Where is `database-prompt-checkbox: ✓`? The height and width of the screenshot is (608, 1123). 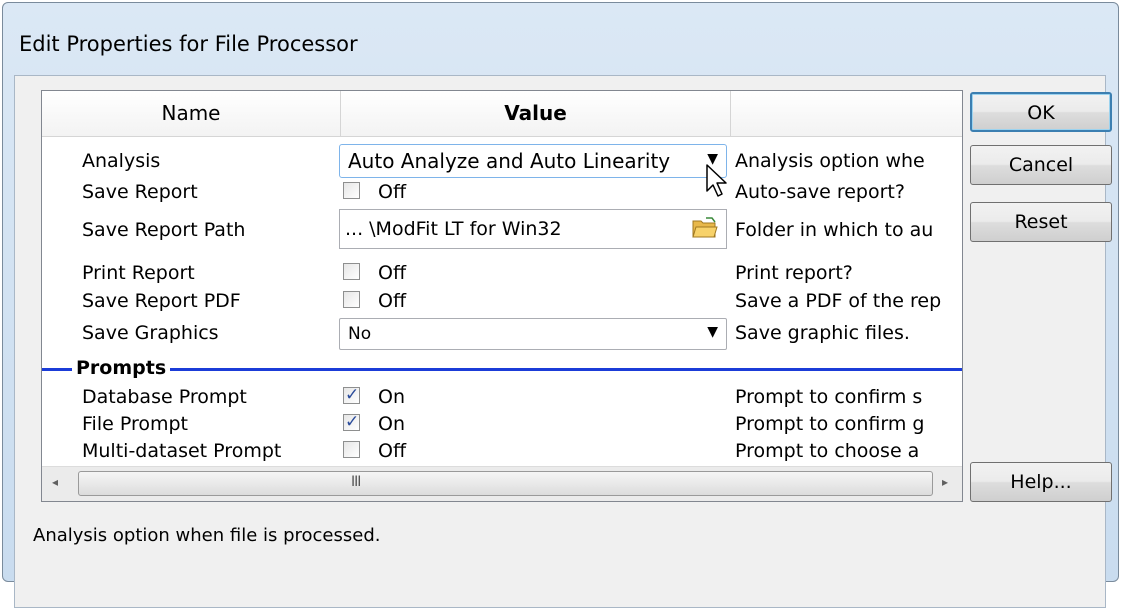 database-prompt-checkbox: ✓ is located at coordinates (351, 395).